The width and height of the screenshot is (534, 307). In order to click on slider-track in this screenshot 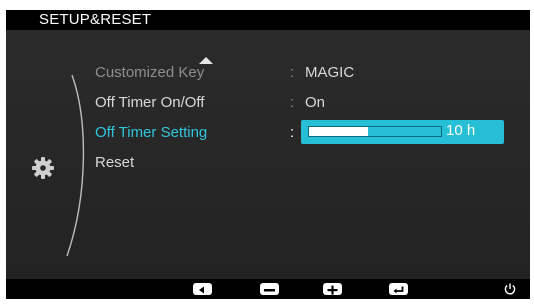, I will do `click(404, 131)`.